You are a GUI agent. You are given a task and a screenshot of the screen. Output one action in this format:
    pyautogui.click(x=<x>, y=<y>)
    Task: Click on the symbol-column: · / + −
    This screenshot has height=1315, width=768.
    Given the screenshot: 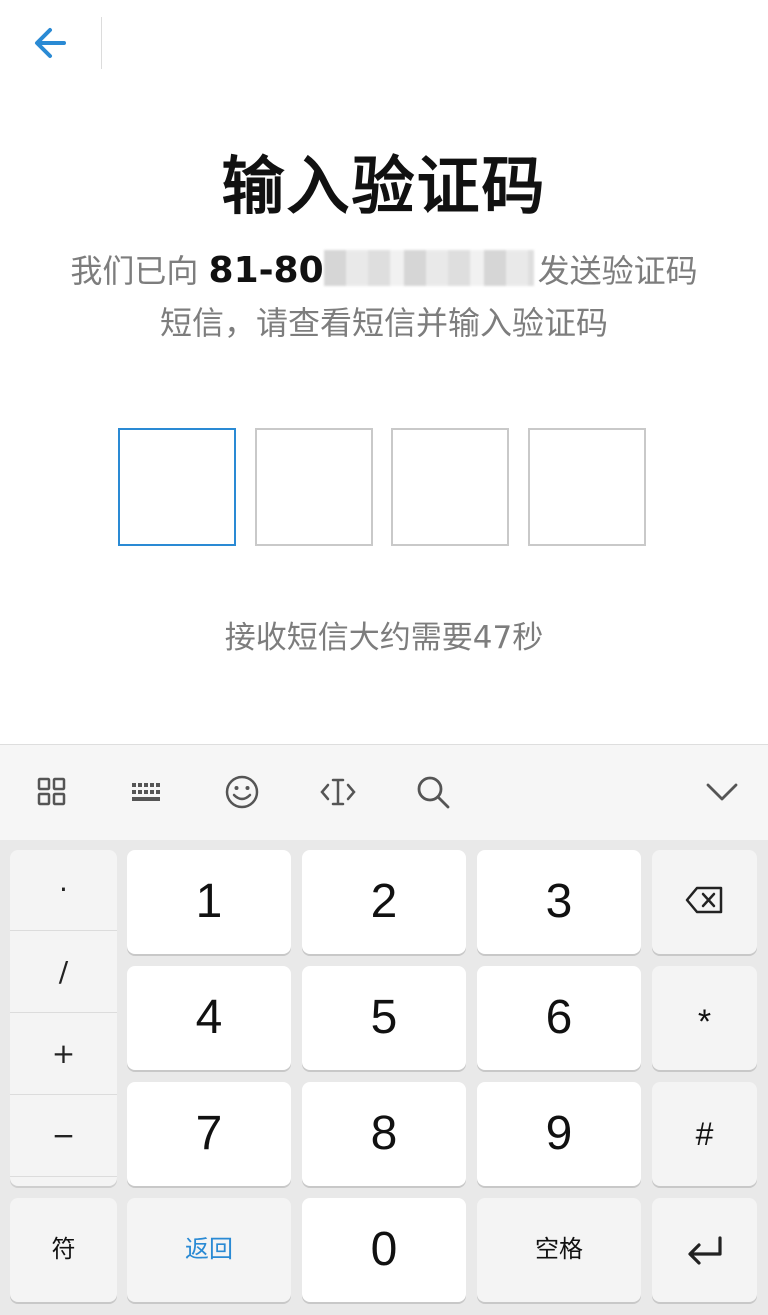 What is the action you would take?
    pyautogui.click(x=63, y=1018)
    